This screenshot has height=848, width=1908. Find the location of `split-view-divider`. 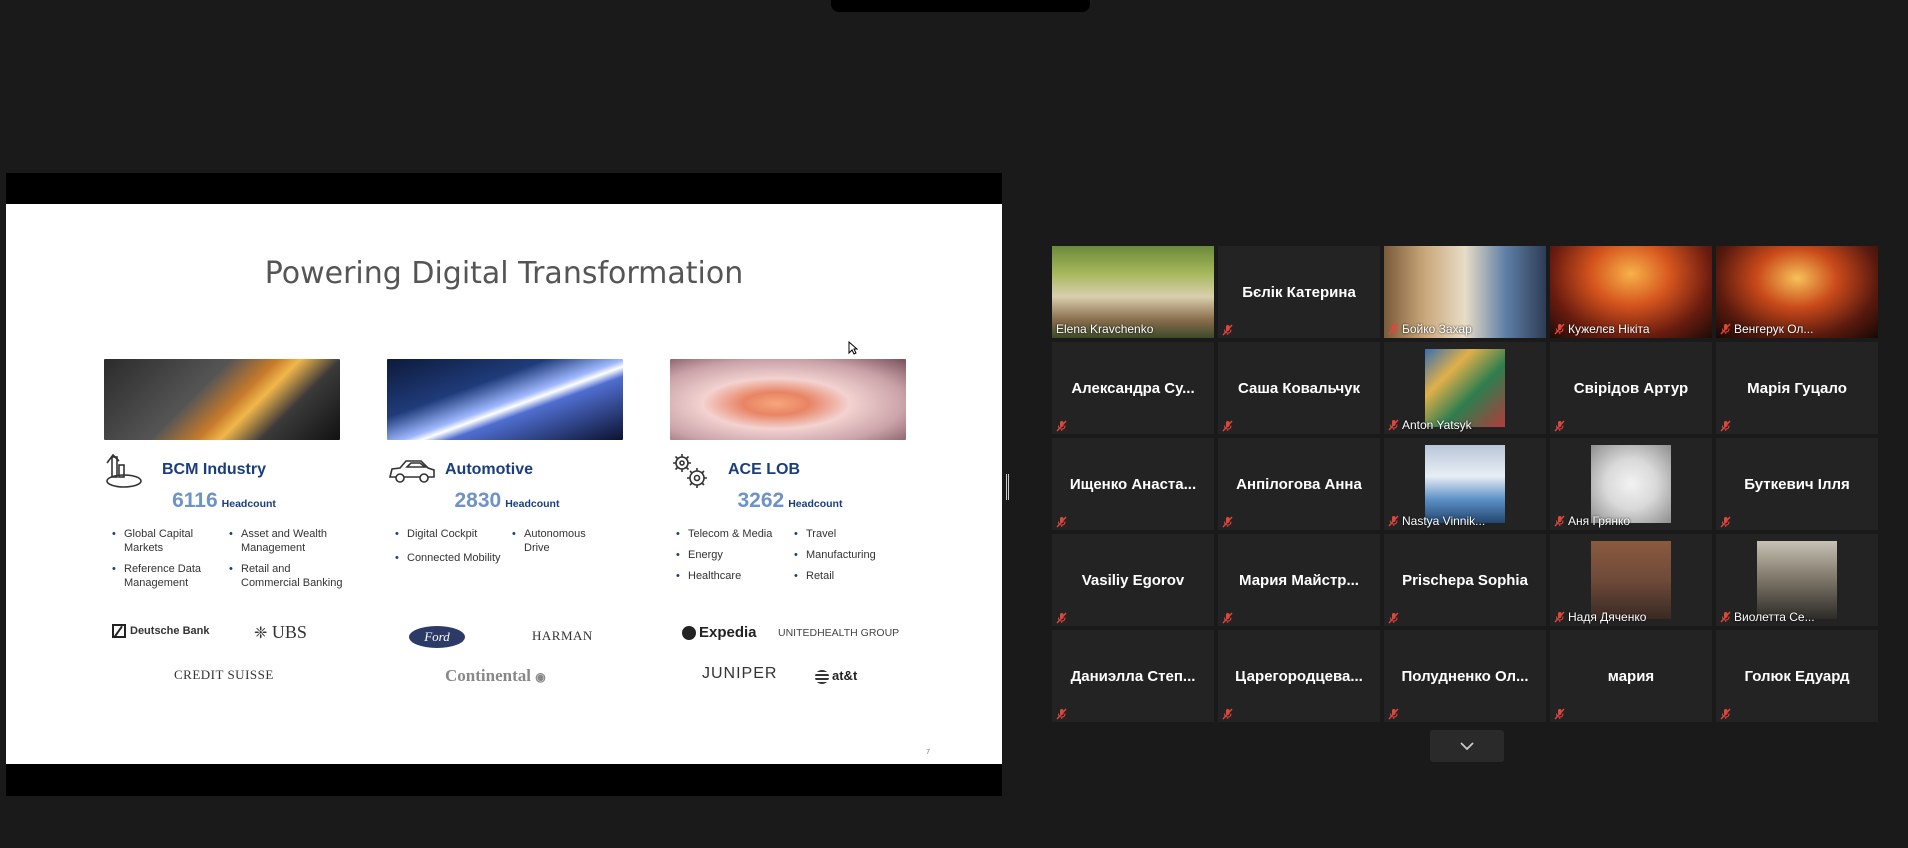

split-view-divider is located at coordinates (1007, 487).